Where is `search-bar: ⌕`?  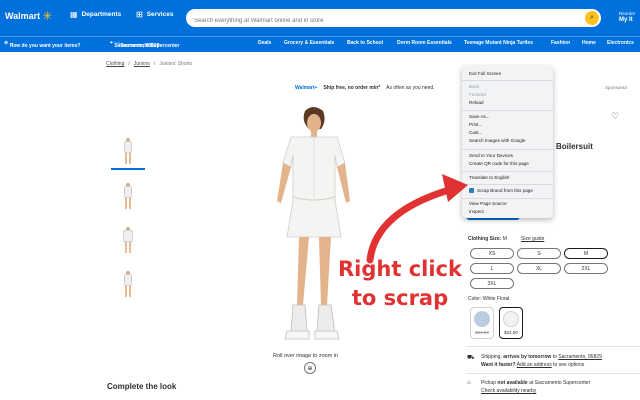 search-bar: ⌕ is located at coordinates (393, 19).